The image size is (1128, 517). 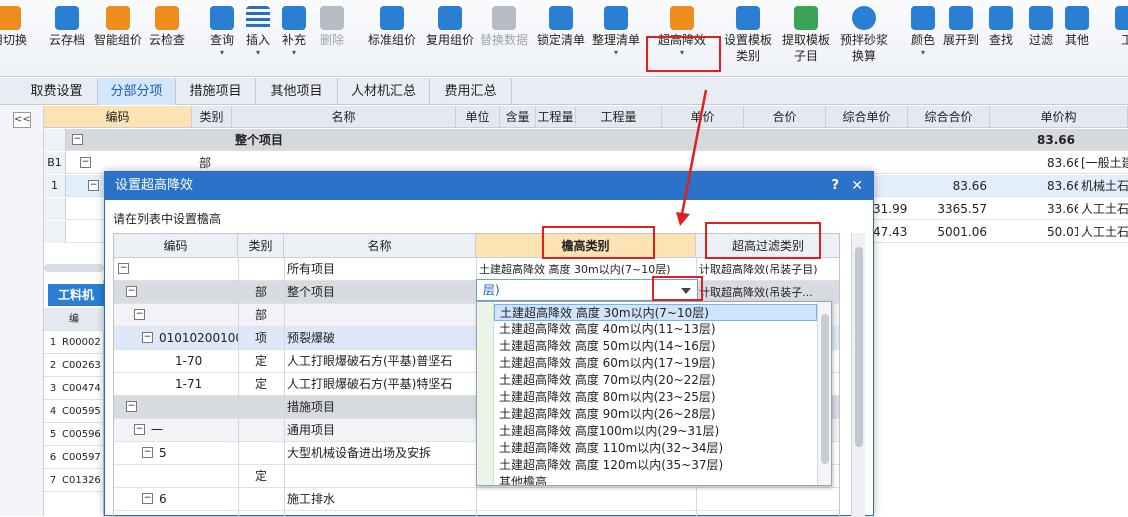 I want to click on dialog-header-0: 编码, so click(x=176, y=246).